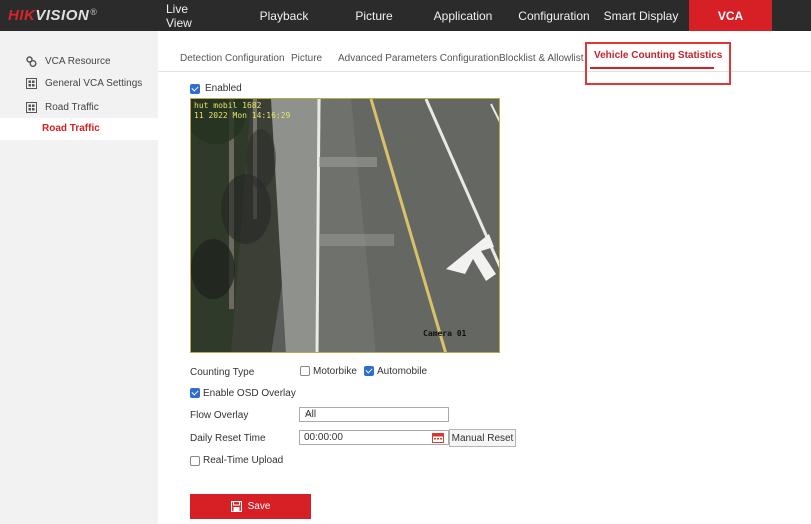 The height and width of the screenshot is (524, 811). Describe the element at coordinates (284, 15) in the screenshot. I see `nav-playback: Playback` at that location.